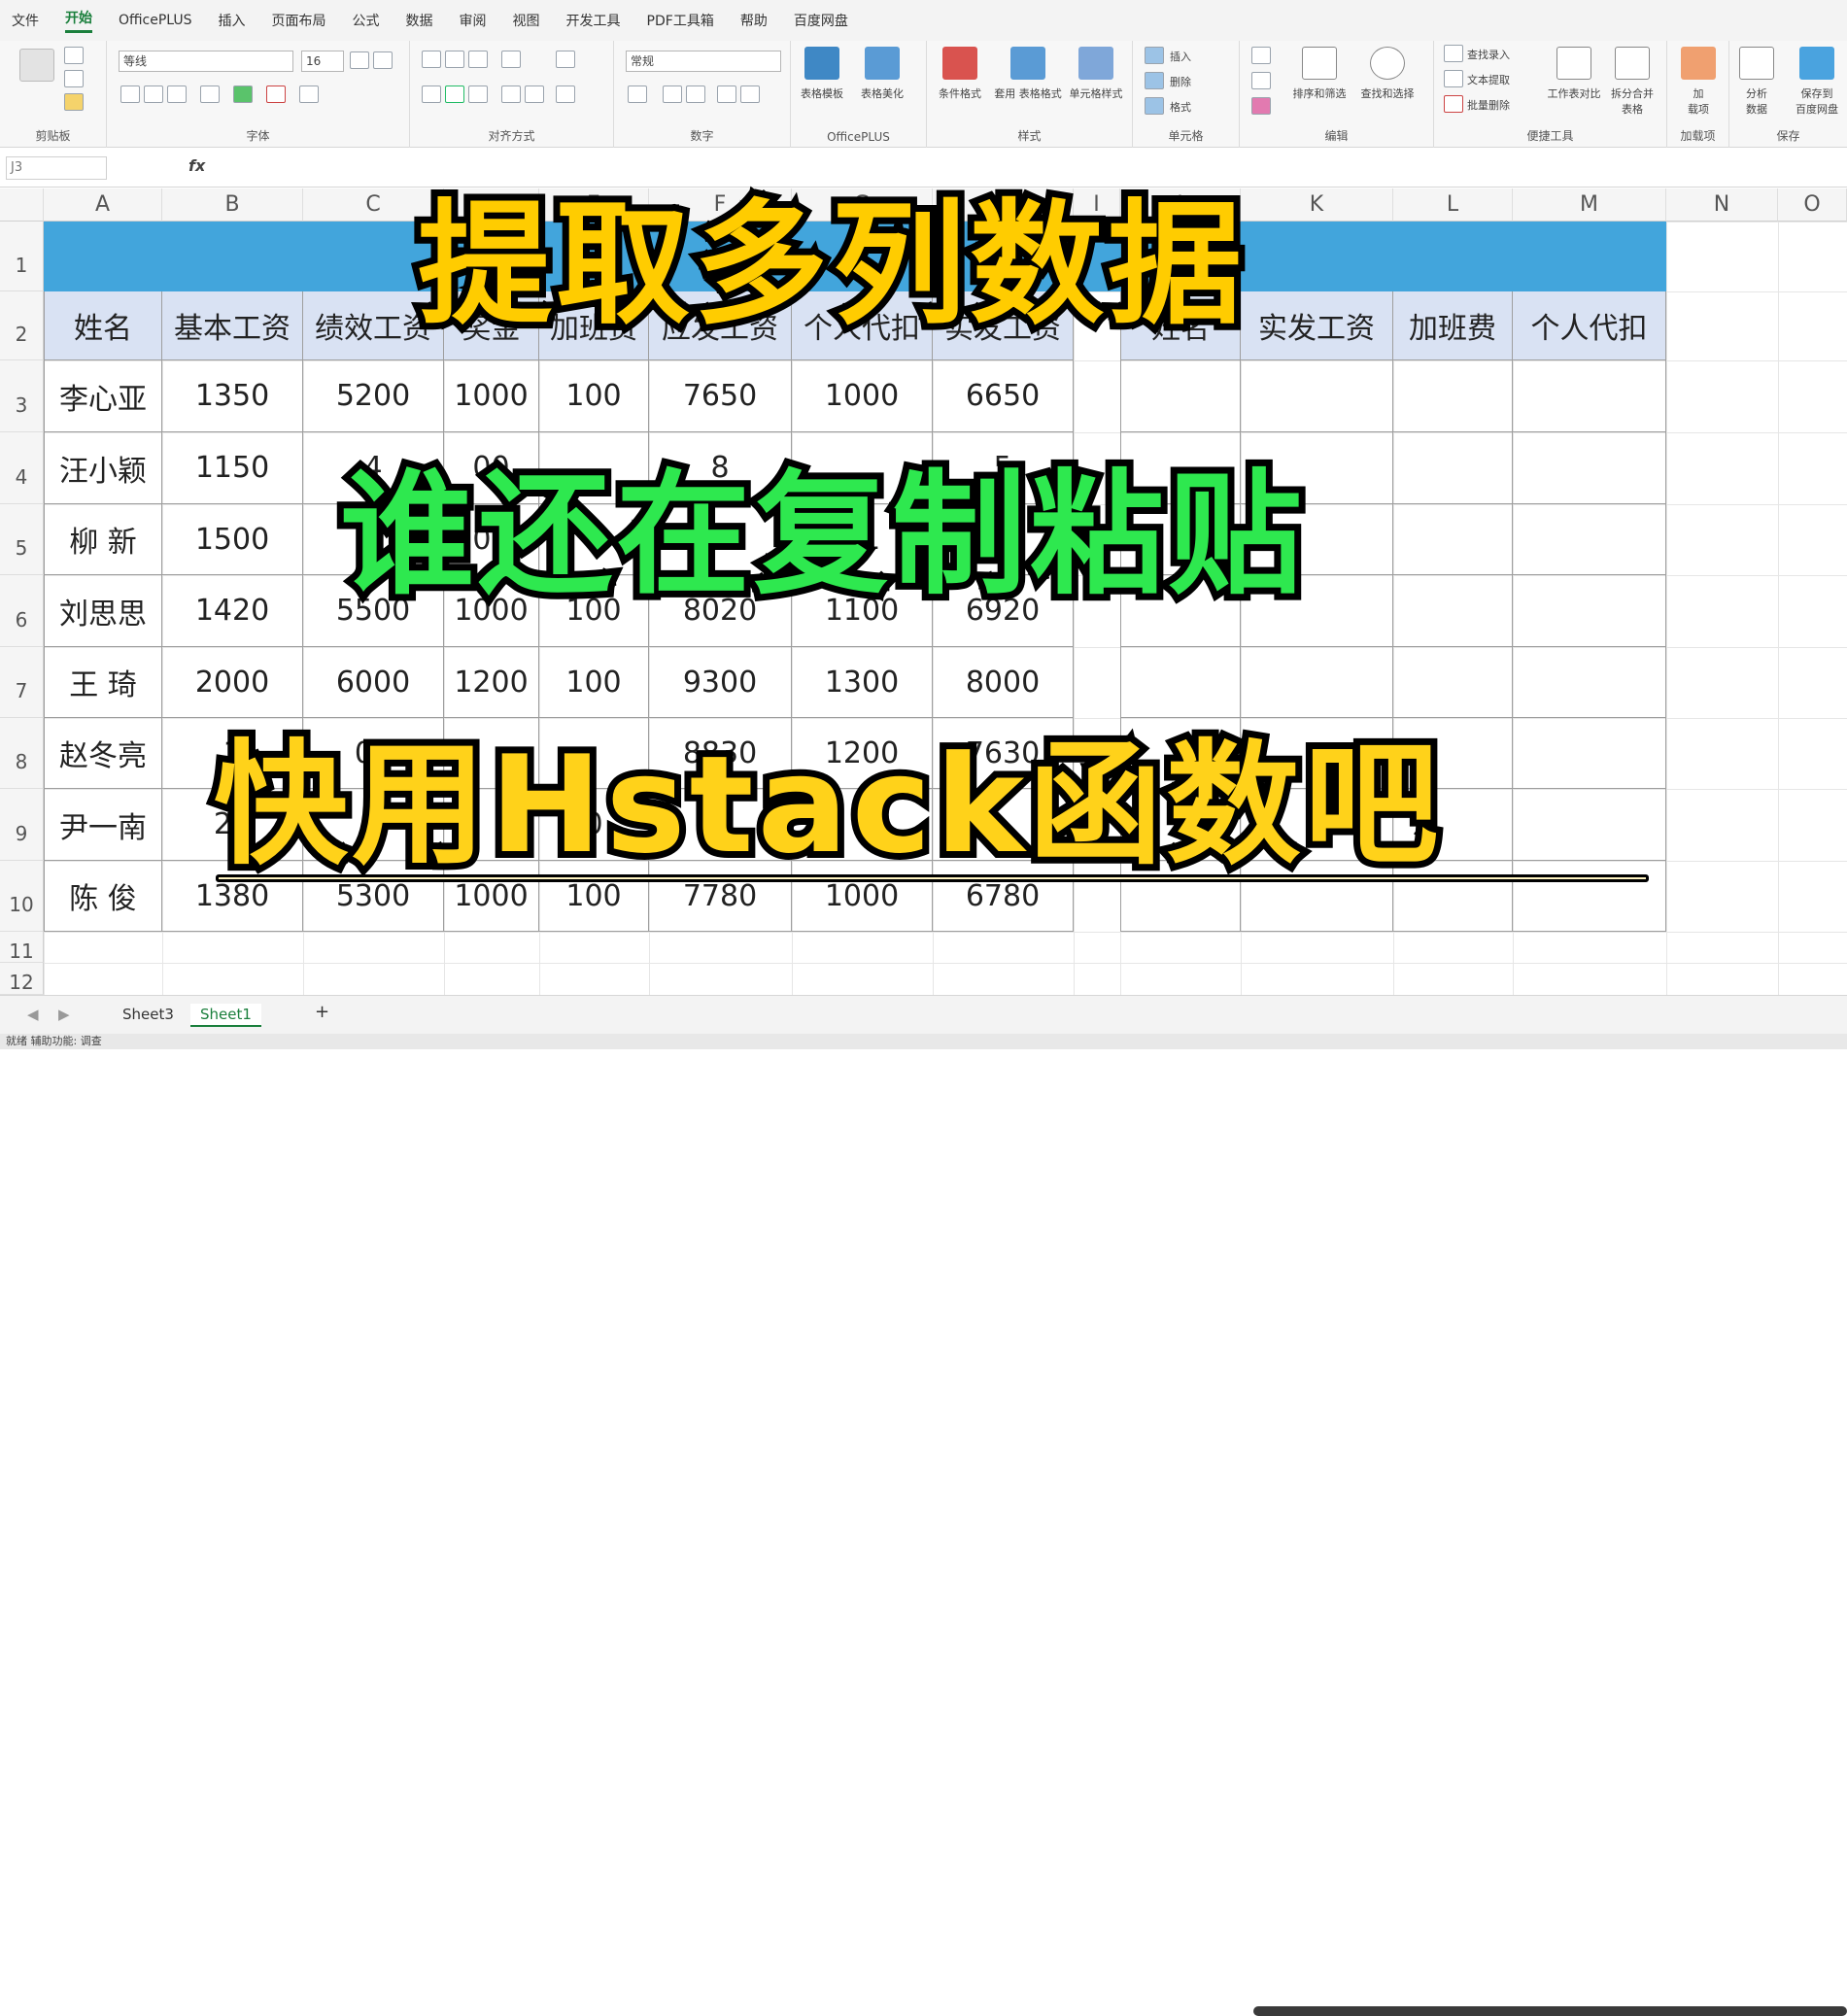 The height and width of the screenshot is (2016, 1847). What do you see at coordinates (1454, 54) in the screenshot?
I see `find-entry-icon` at bounding box center [1454, 54].